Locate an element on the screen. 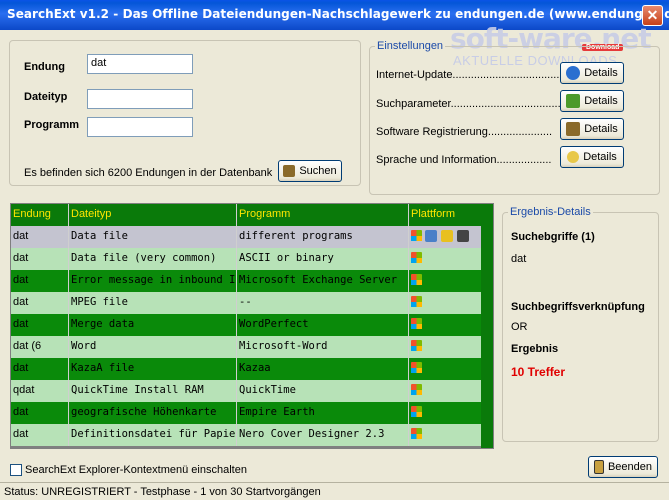 The image size is (669, 500). cell-dateityp: Error message in inbound Internet is located at coordinates (153, 281).